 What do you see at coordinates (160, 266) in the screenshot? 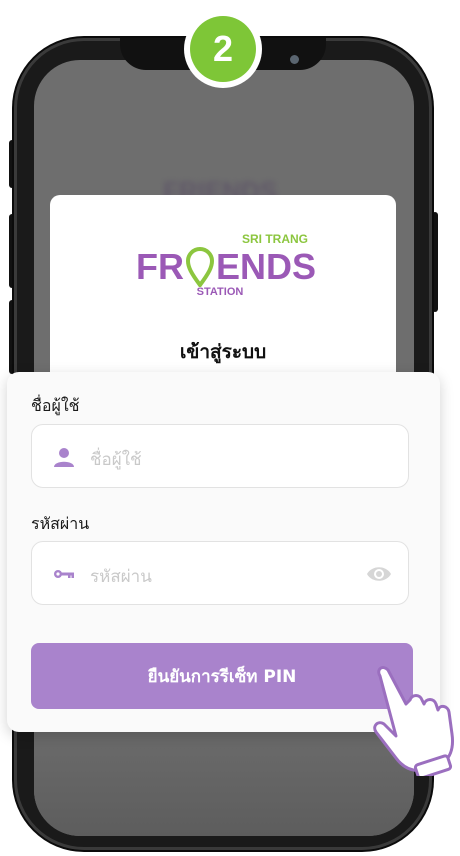
I see `logo-text-left: FR` at bounding box center [160, 266].